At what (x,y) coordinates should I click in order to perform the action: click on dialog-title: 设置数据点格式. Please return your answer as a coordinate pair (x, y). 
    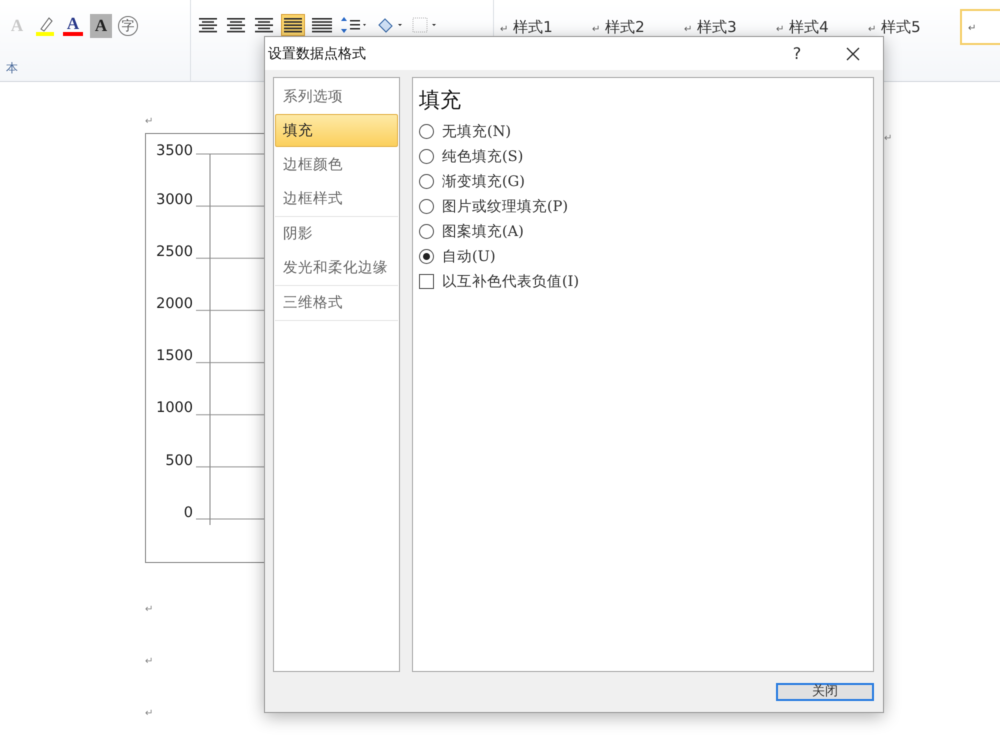
    Looking at the image, I should click on (317, 53).